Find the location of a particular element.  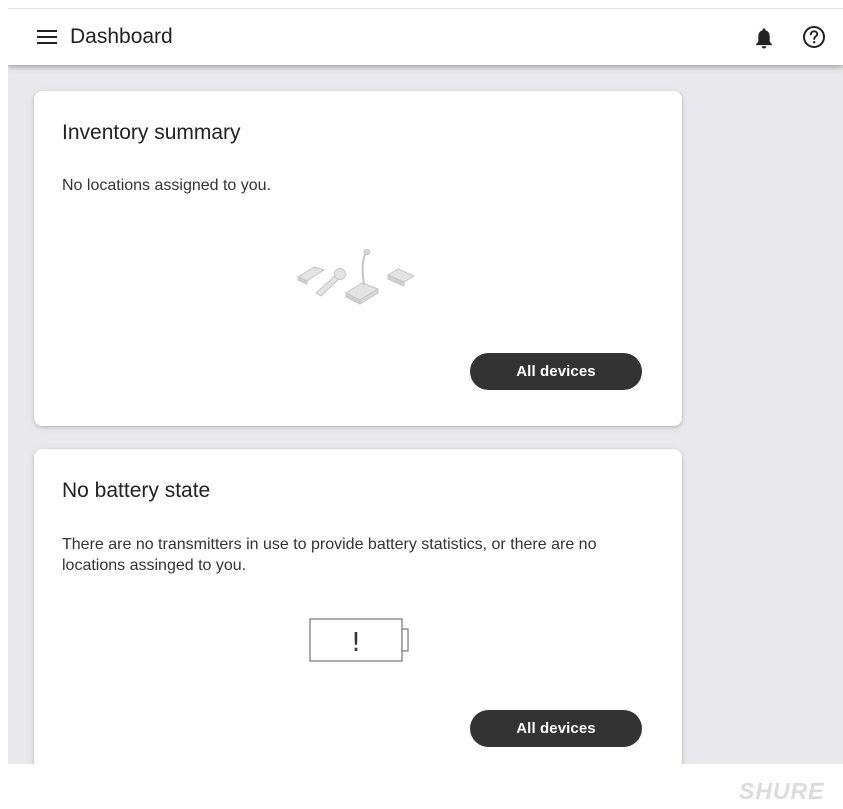

top-app-bar: Dashboard is located at coordinates (425, 36).